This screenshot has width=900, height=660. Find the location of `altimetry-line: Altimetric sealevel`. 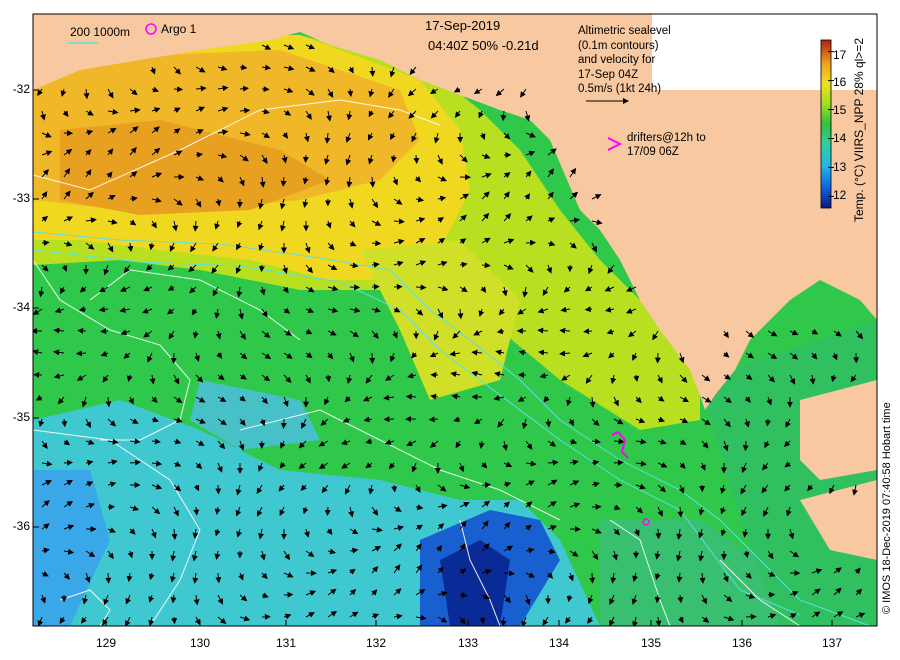

altimetry-line: Altimetric sealevel is located at coordinates (624, 31).